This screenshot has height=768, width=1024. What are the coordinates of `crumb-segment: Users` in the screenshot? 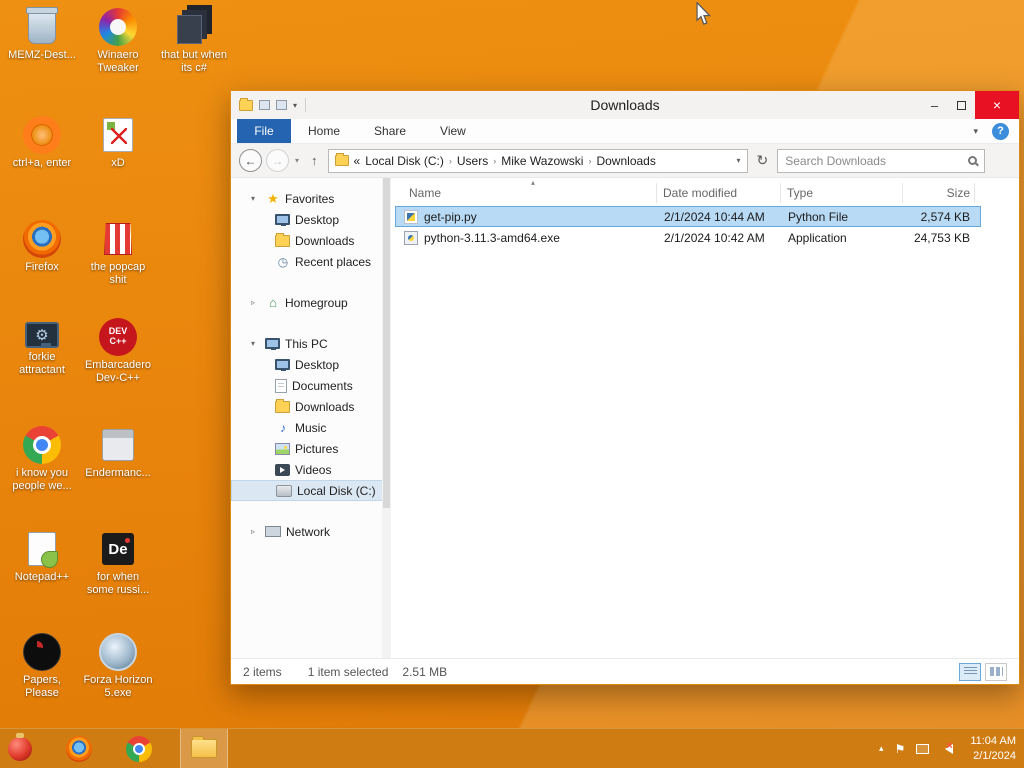 It's located at (472, 161).